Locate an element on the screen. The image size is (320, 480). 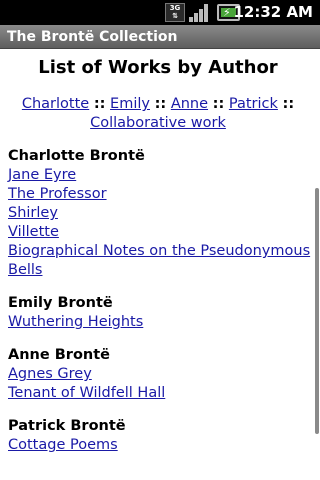
3g-data-icon: 3G ⇅ is located at coordinates (175, 12).